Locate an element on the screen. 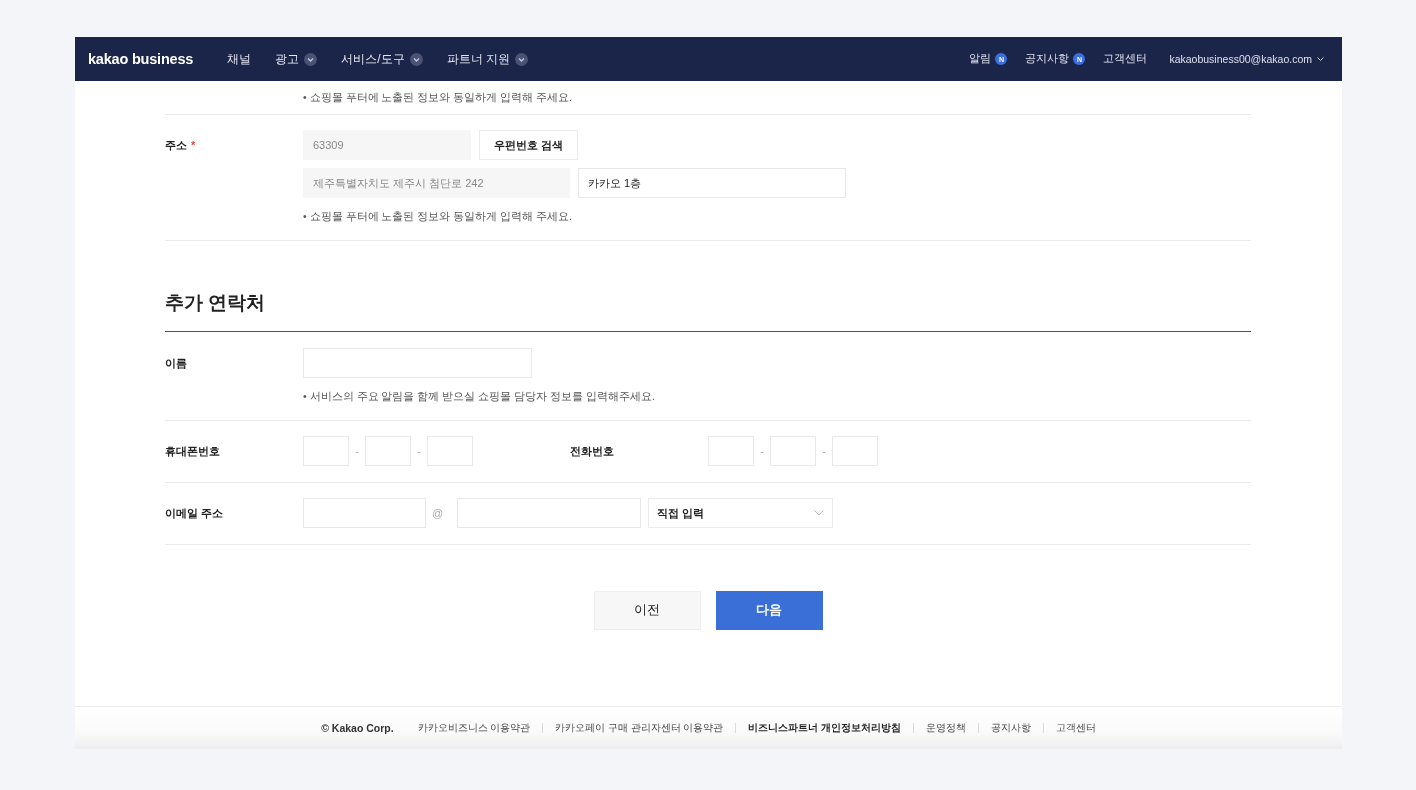 This screenshot has height=790, width=1416. footer-link: 카카오비즈니스 이용약관 is located at coordinates (474, 728).